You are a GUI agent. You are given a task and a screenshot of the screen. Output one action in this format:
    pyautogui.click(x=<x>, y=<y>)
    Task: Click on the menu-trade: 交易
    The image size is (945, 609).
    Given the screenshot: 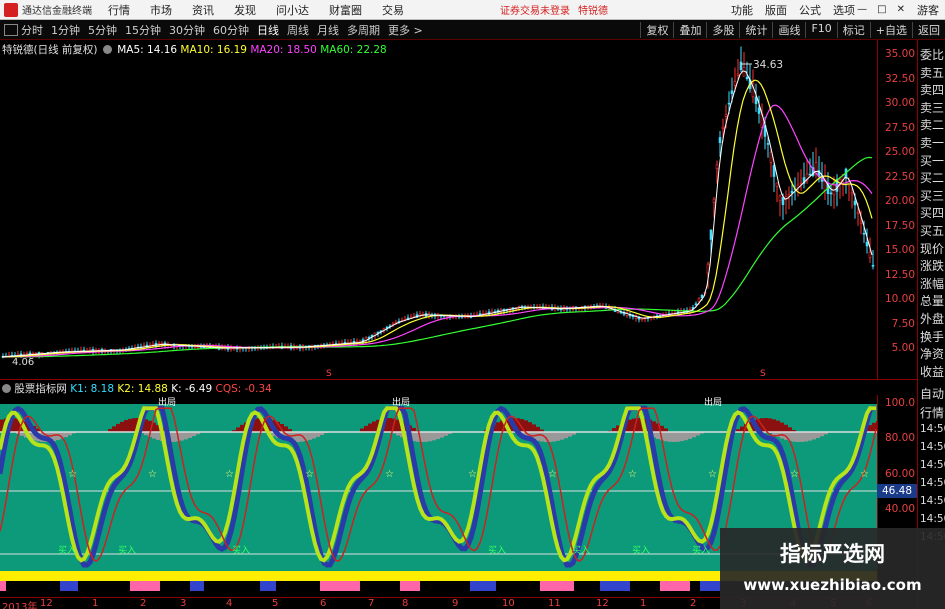 What is the action you would take?
    pyautogui.click(x=393, y=10)
    